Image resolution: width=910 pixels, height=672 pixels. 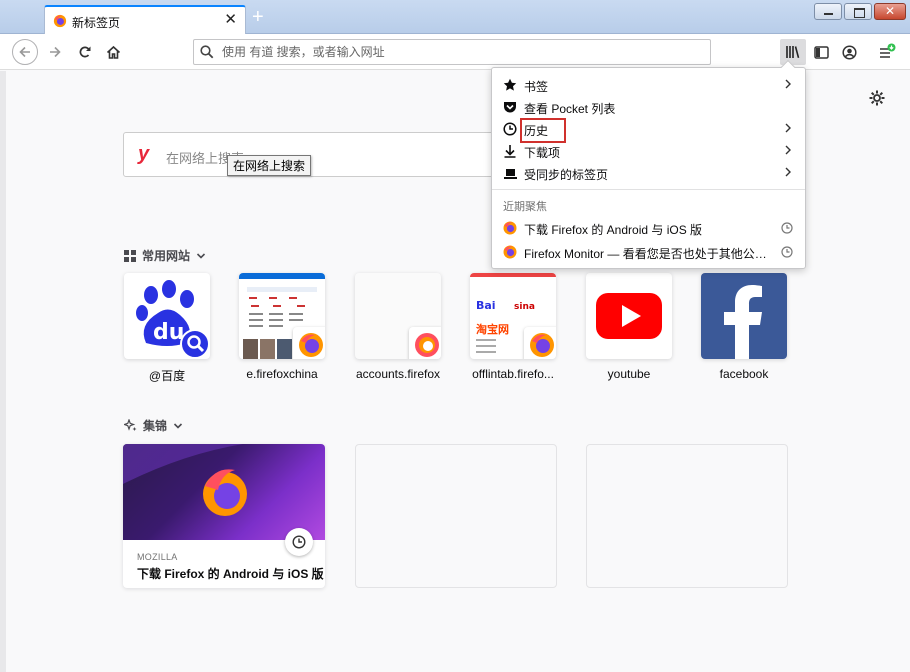 I want to click on recent-highlights-heading: 近期聚焦, so click(x=525, y=206).